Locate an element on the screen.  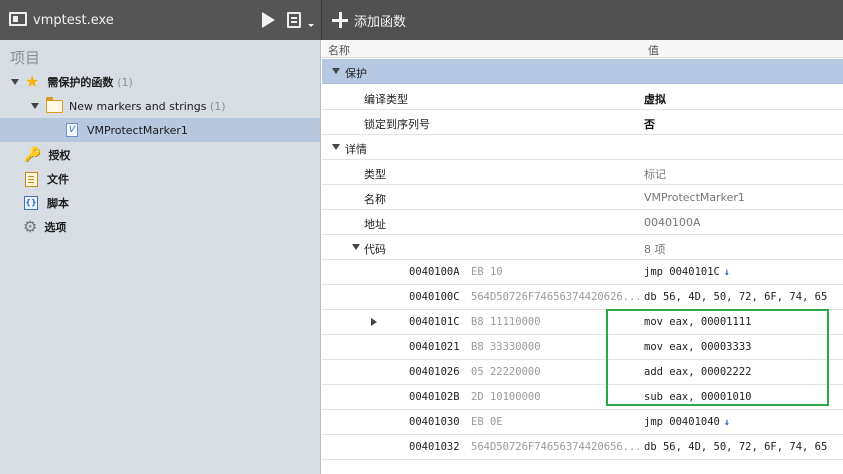
folder-count: (1) is located at coordinates (217, 106).